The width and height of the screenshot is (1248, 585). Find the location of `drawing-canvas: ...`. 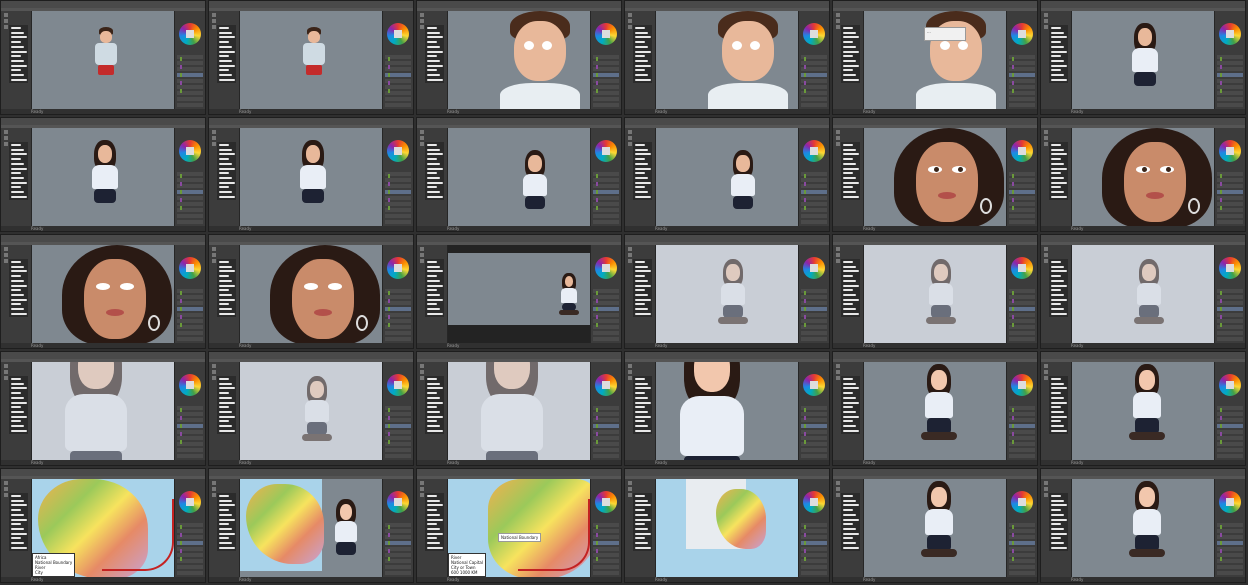

drawing-canvas: ... is located at coordinates (935, 60).